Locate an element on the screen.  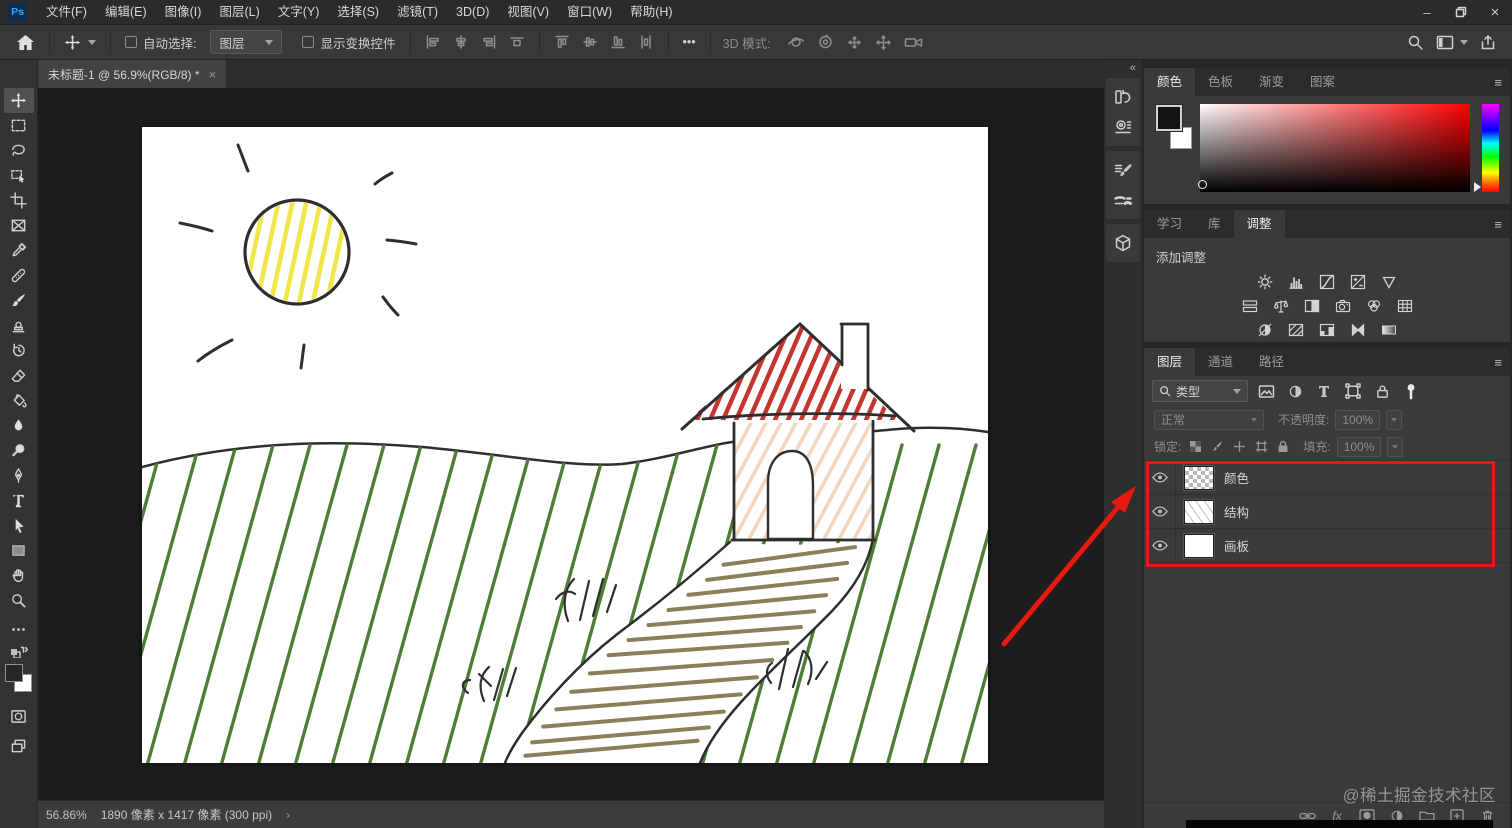
menu-edit: 编辑(E) is located at coordinates (126, 12).